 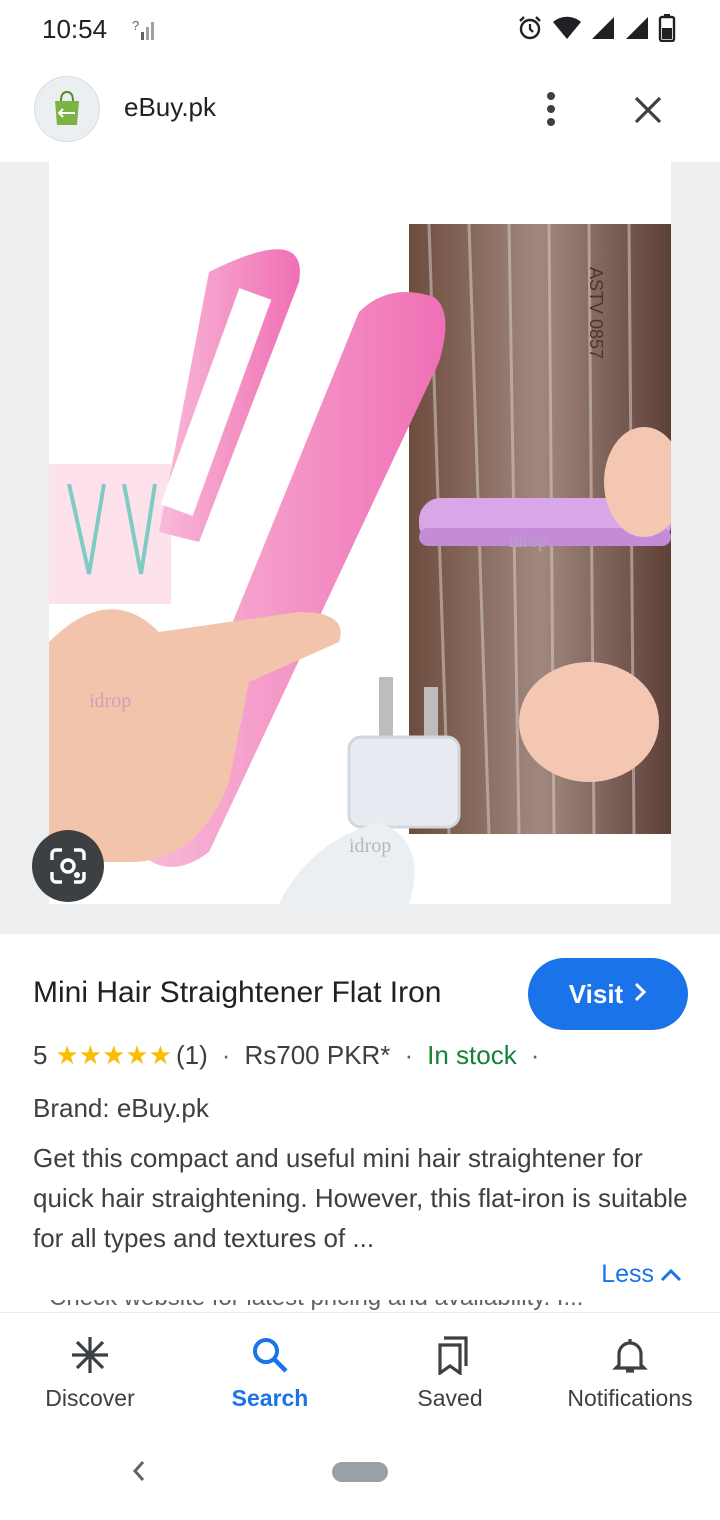 I want to click on nav-notifications: Notifications, so click(x=630, y=1372).